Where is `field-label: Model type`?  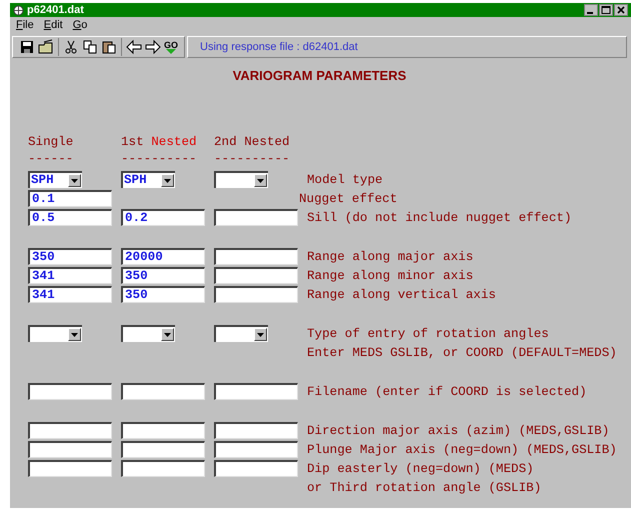 field-label: Model type is located at coordinates (345, 179).